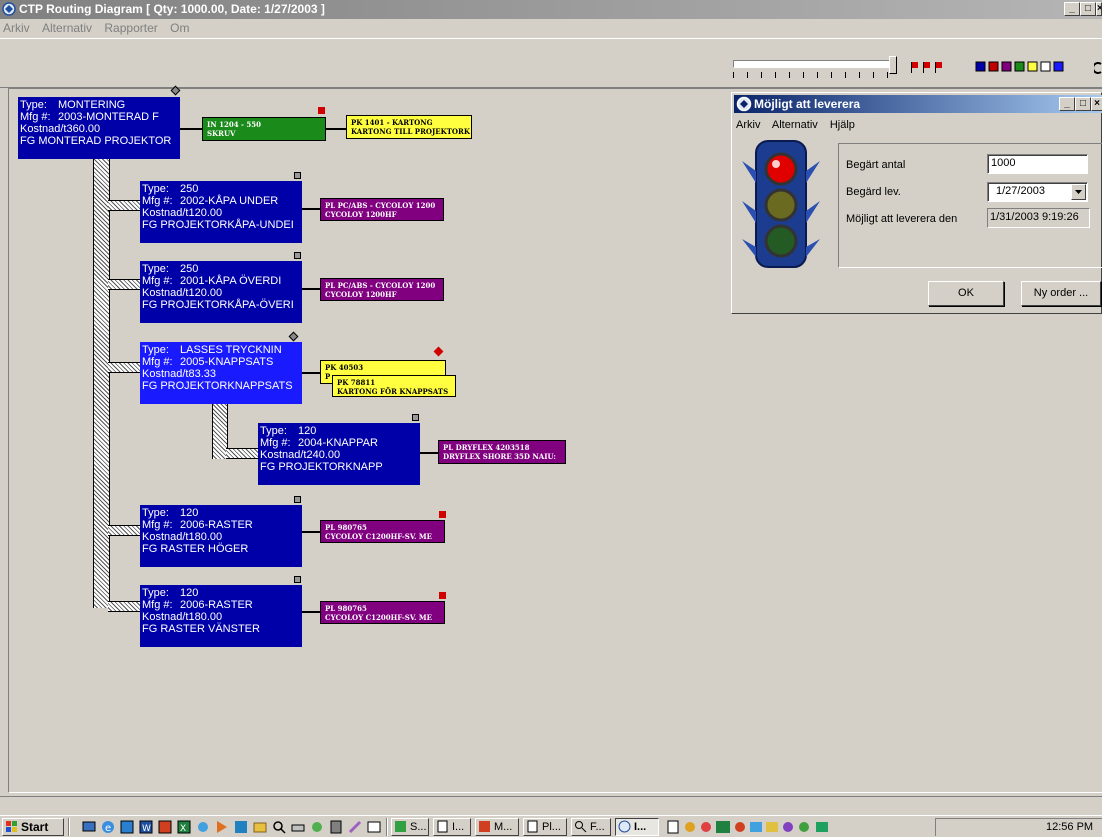 The height and width of the screenshot is (837, 1102). Describe the element at coordinates (217, 386) in the screenshot. I see `node-desc: FG PROJEKTORKNAPPSATS` at that location.